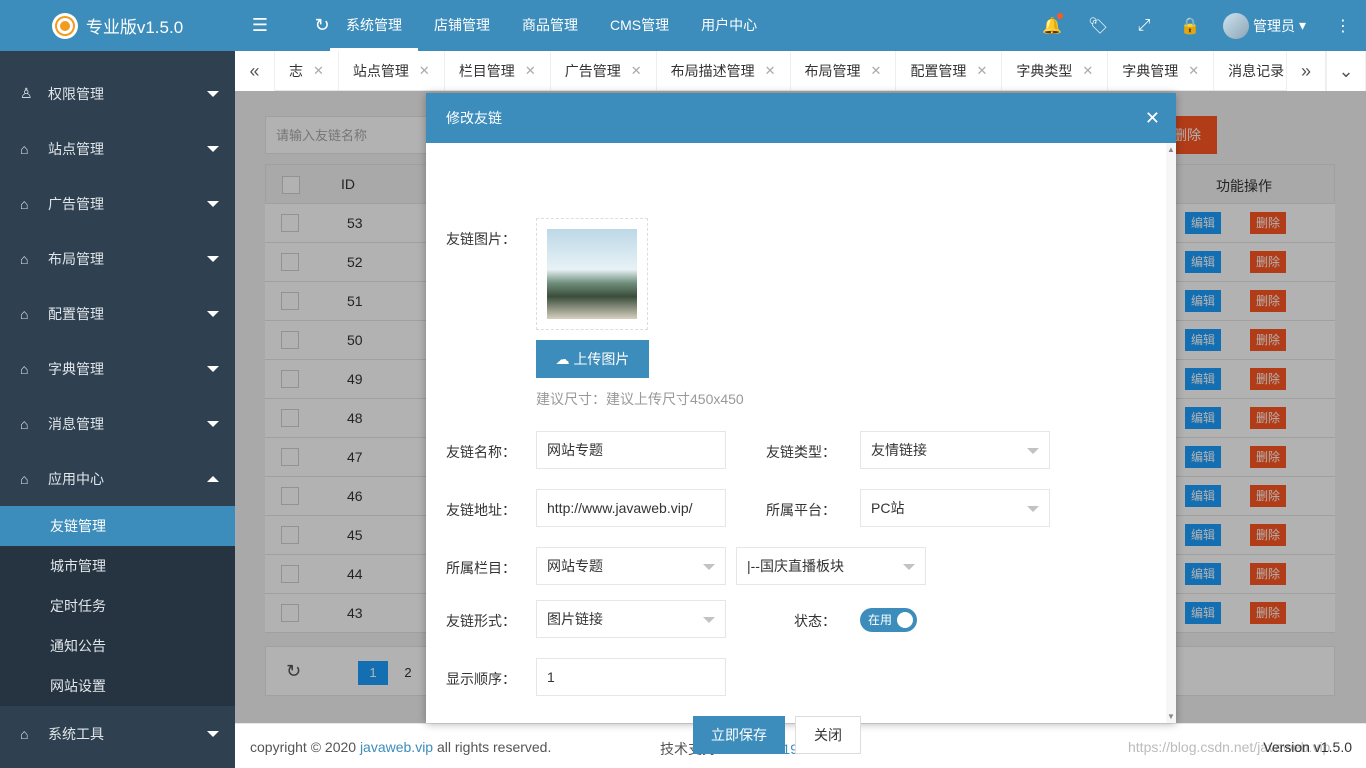 The width and height of the screenshot is (1366, 768). I want to click on column-label: 所属栏目：, so click(481, 568).